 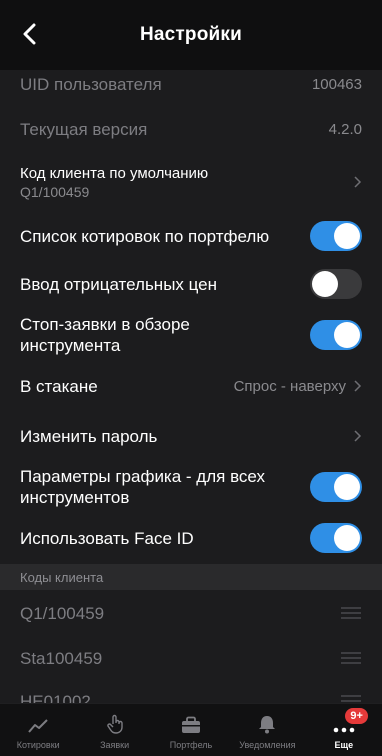 I want to click on negative-prices-label: Ввод отрицательных цен, so click(x=119, y=284).